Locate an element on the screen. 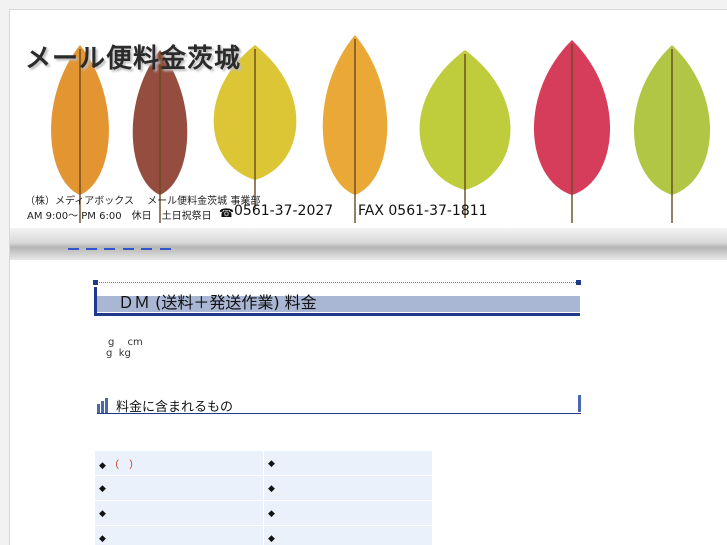  section-heading-right-bar is located at coordinates (579, 403).